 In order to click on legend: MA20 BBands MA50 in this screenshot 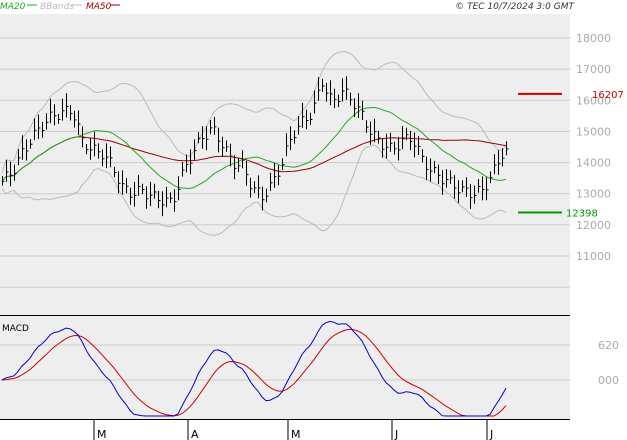, I will do `click(60, 7)`.